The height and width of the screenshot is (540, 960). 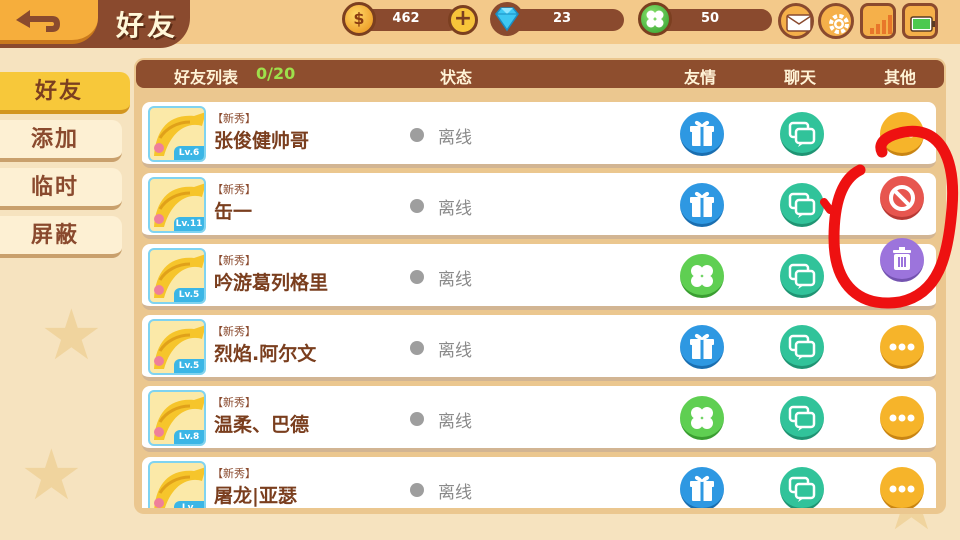 I want to click on block-icon, so click(x=902, y=198).